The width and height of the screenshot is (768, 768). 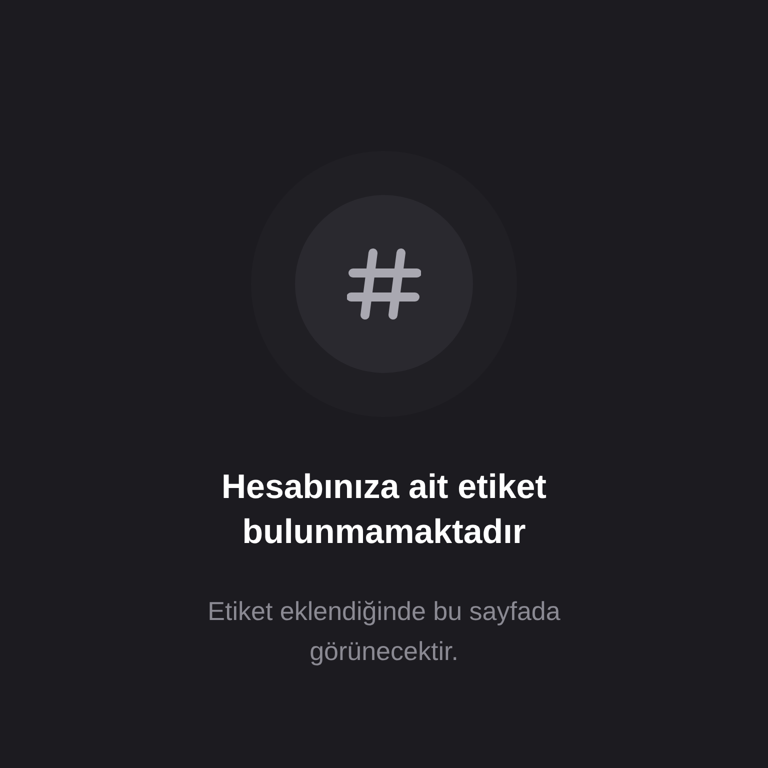 I want to click on hash-icon, so click(x=384, y=284).